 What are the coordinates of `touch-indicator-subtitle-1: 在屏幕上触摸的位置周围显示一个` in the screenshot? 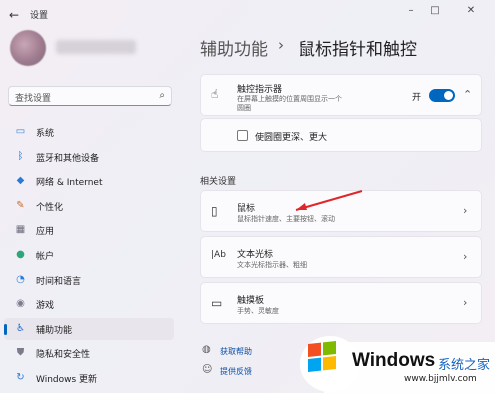 It's located at (289, 99).